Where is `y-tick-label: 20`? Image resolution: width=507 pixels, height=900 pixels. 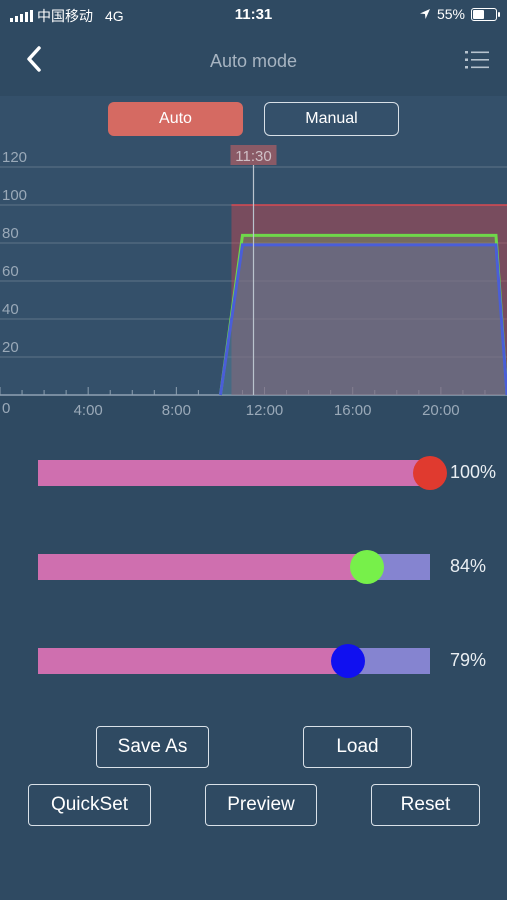 y-tick-label: 20 is located at coordinates (10, 347).